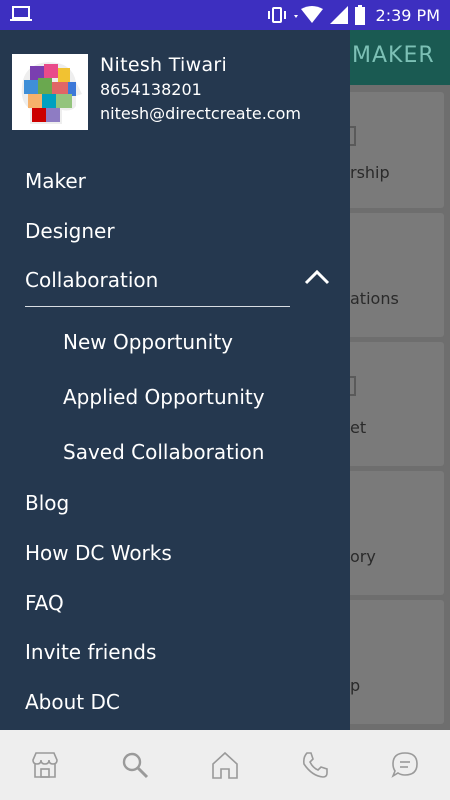  I want to click on nav-home-button, so click(225, 765).